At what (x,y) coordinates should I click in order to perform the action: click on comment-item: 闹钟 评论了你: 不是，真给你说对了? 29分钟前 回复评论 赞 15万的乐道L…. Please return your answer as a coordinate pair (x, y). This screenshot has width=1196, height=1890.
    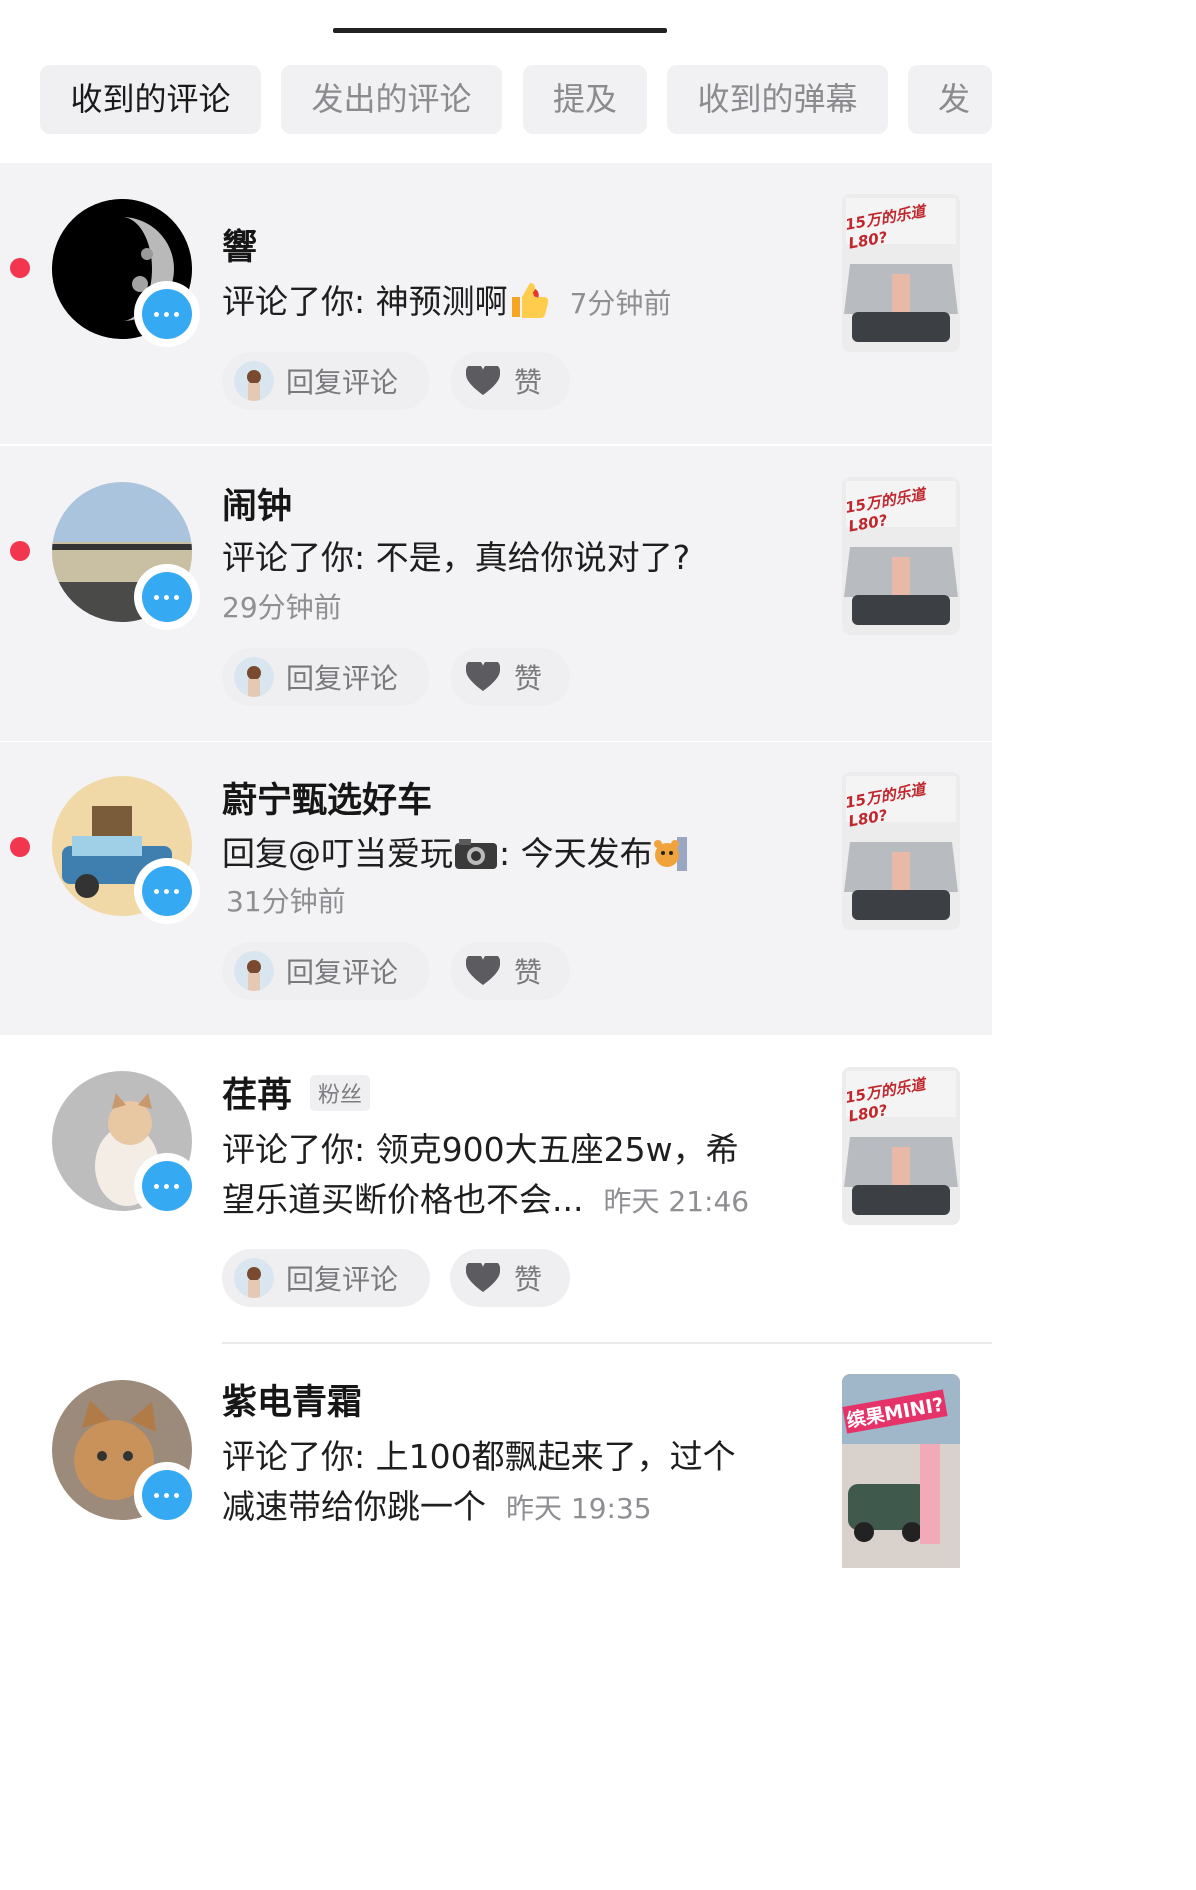
    Looking at the image, I should click on (496, 593).